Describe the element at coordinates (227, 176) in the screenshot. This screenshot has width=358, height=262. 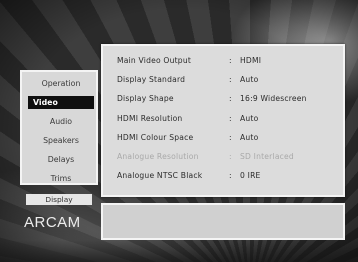
I see `setting-row-analogue-ntsc-black: Analogue NTSC Black : 0 IRE` at that location.